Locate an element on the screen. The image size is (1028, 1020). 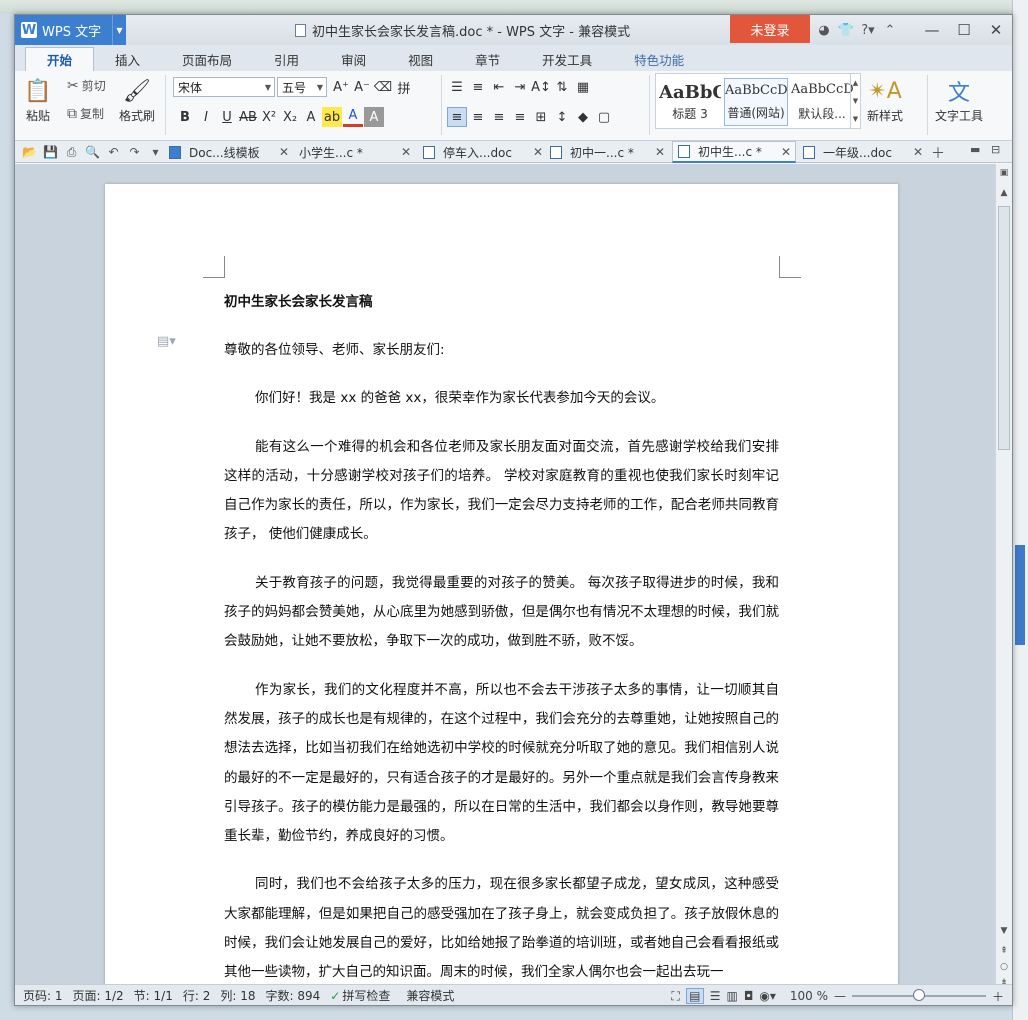
increase-indent-icon: ⇥ is located at coordinates (520, 87).